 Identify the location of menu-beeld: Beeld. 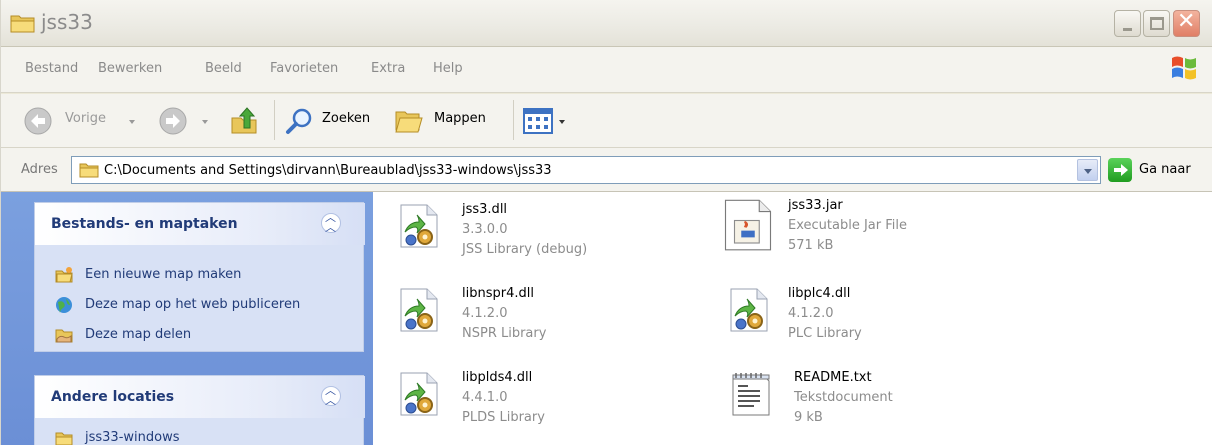
(223, 68).